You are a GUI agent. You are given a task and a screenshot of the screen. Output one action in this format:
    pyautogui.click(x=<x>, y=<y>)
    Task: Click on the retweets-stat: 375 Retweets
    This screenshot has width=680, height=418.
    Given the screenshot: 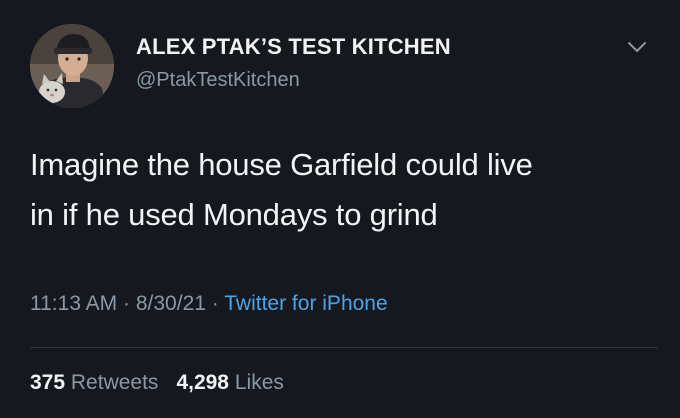 What is the action you would take?
    pyautogui.click(x=94, y=382)
    